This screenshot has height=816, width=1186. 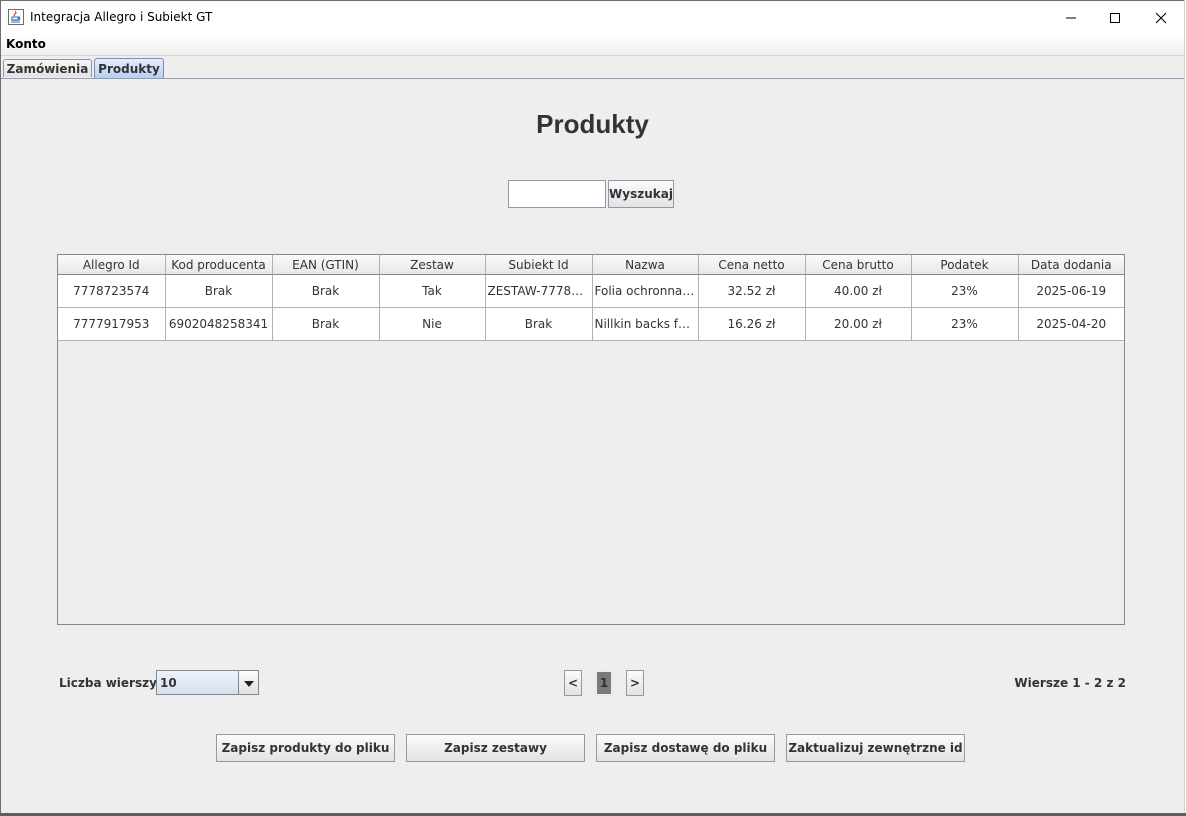 I want to click on maximize-button, so click(x=1115, y=17).